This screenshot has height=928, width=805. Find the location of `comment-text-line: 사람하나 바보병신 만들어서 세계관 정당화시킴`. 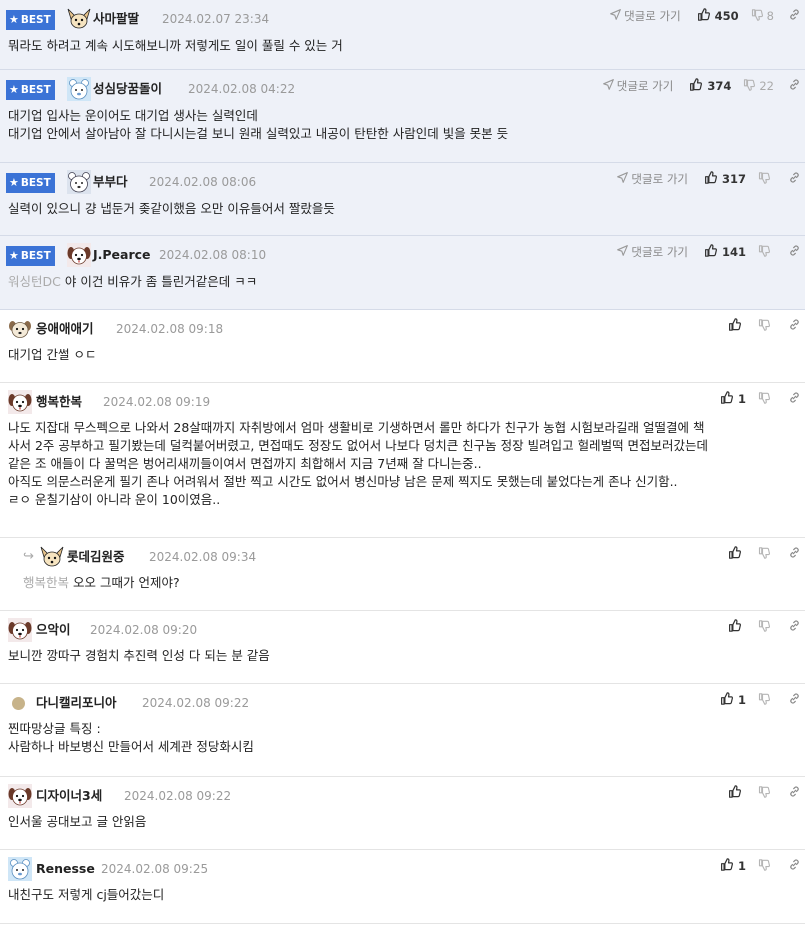

comment-text-line: 사람하나 바보병신 만들어서 세계관 정당화시킴 is located at coordinates (402, 747).